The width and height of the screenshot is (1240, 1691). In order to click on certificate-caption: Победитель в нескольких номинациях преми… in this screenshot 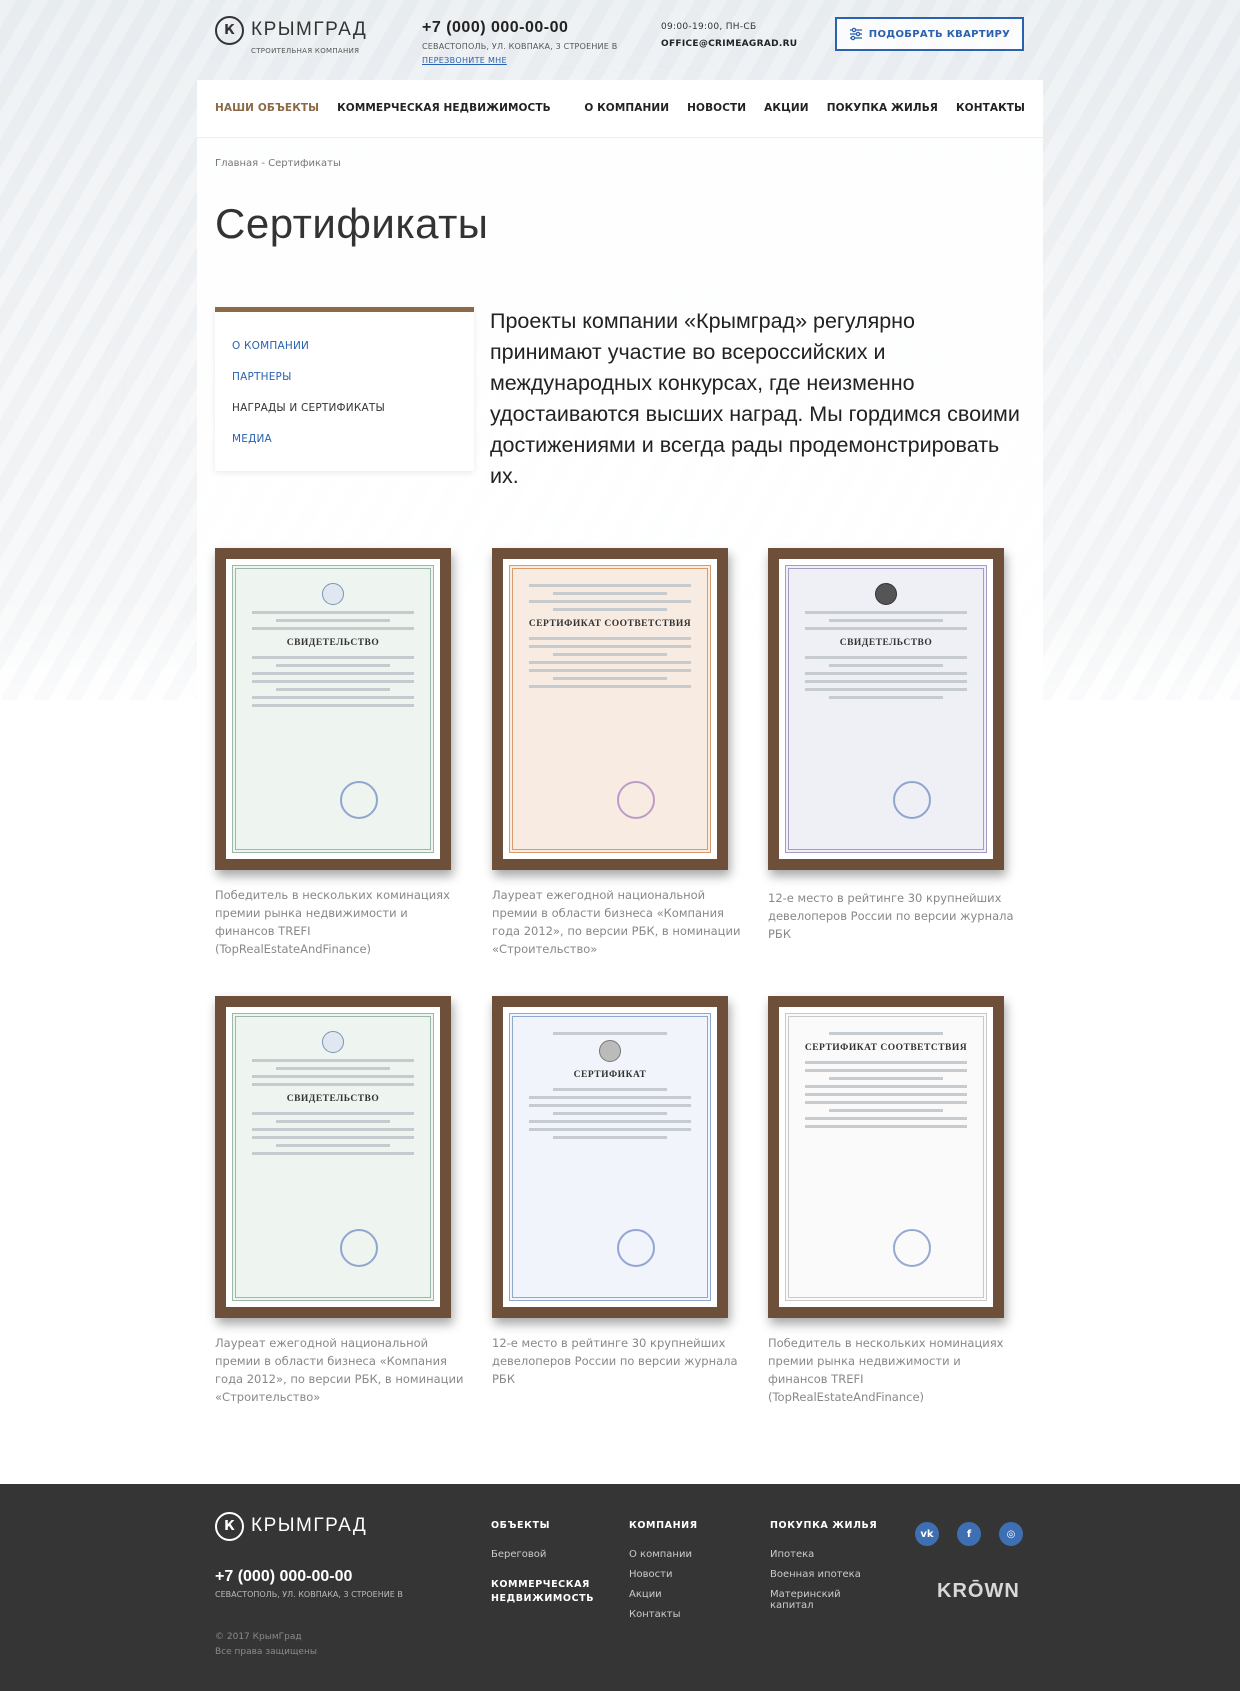, I will do `click(886, 1370)`.